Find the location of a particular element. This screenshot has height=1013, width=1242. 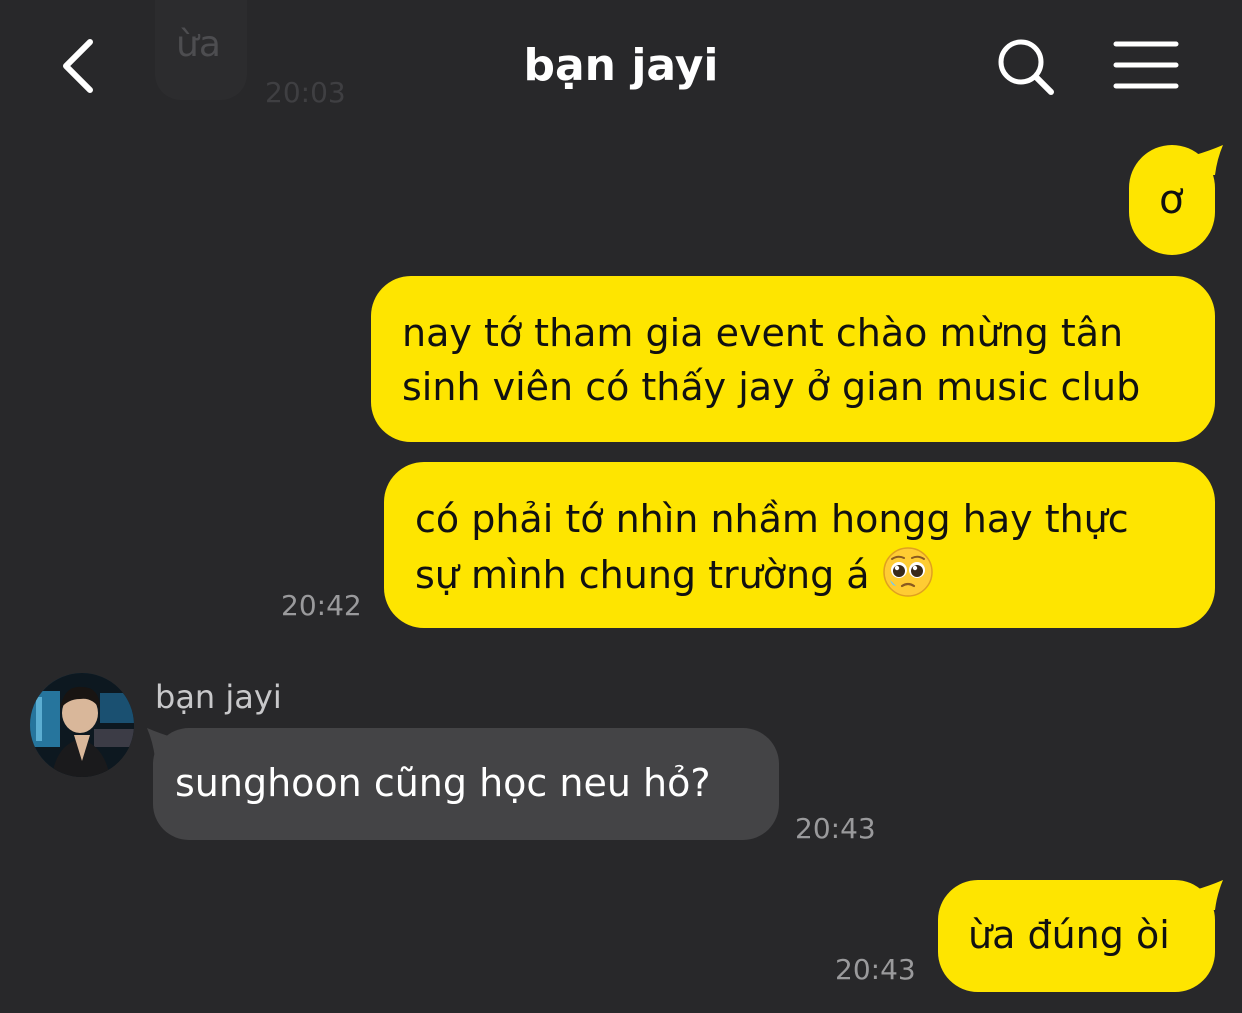

menu-button is located at coordinates (1146, 65).